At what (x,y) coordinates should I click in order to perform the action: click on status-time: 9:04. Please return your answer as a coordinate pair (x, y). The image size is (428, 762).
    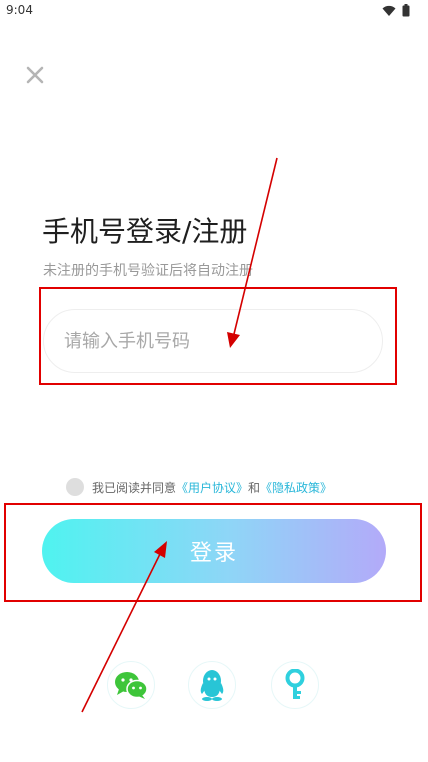
    Looking at the image, I should click on (19, 10).